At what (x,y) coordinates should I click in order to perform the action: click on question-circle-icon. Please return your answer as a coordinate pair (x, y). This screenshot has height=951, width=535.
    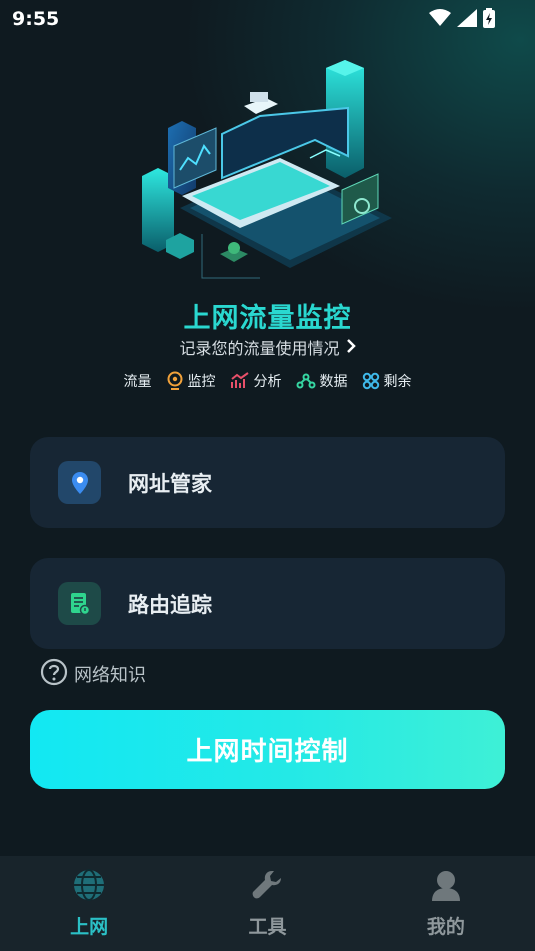
    Looking at the image, I should click on (54, 674).